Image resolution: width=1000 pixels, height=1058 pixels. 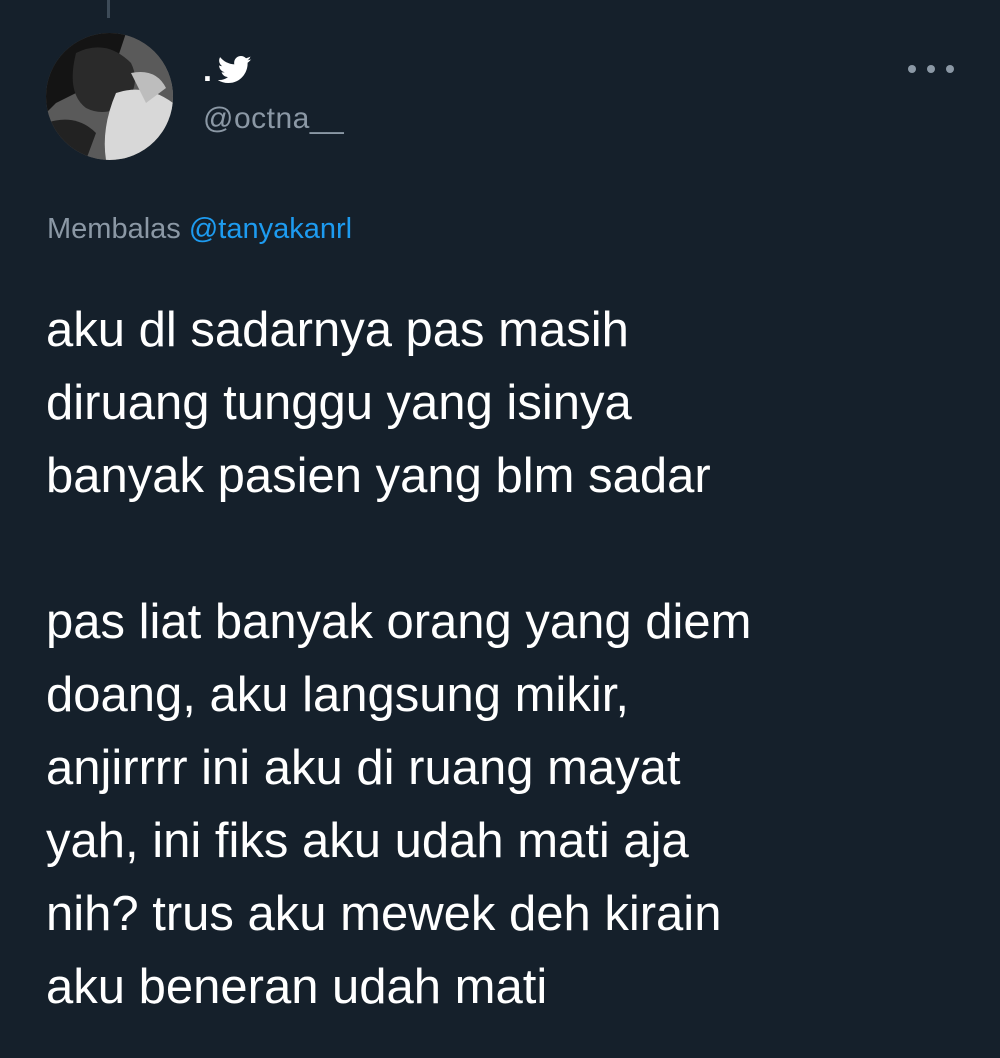 What do you see at coordinates (297, 987) in the screenshot?
I see `tweet-line: aku beneran udah mati` at bounding box center [297, 987].